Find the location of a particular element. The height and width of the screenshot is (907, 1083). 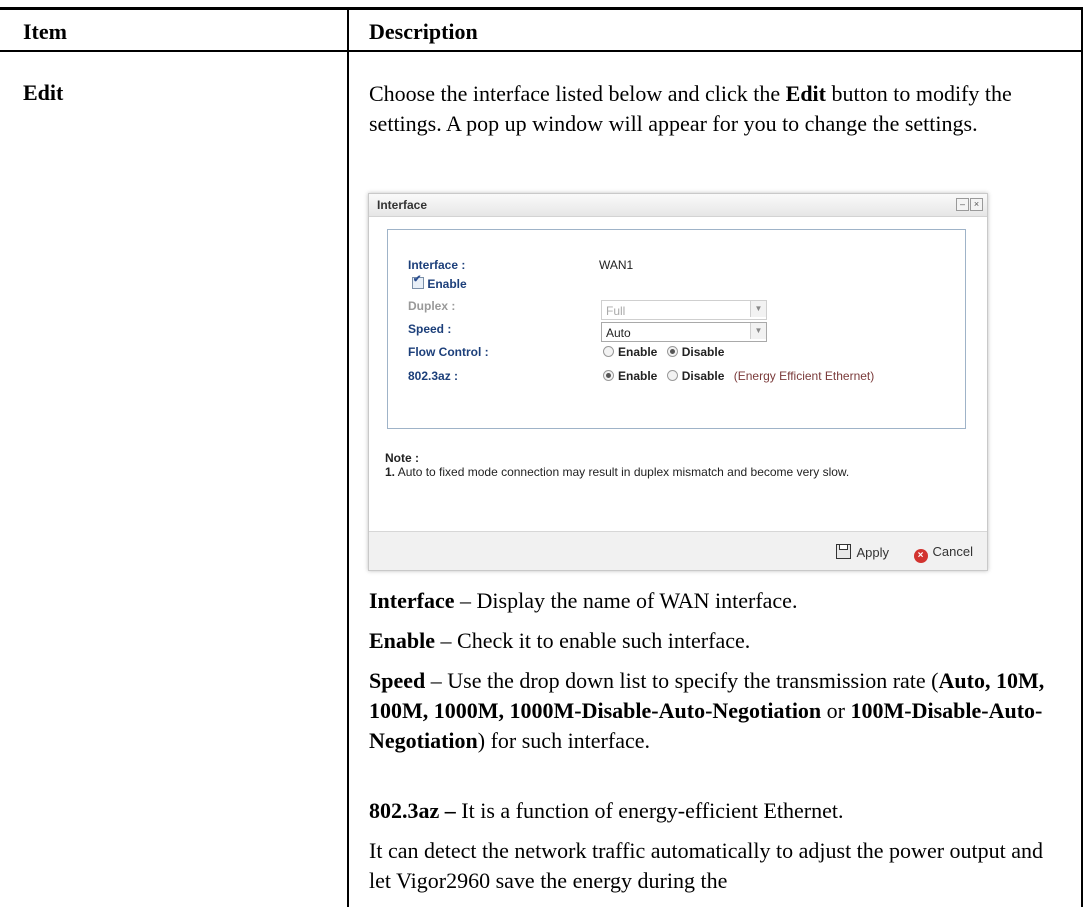

cancel-button: × Cancel is located at coordinates (943, 553).